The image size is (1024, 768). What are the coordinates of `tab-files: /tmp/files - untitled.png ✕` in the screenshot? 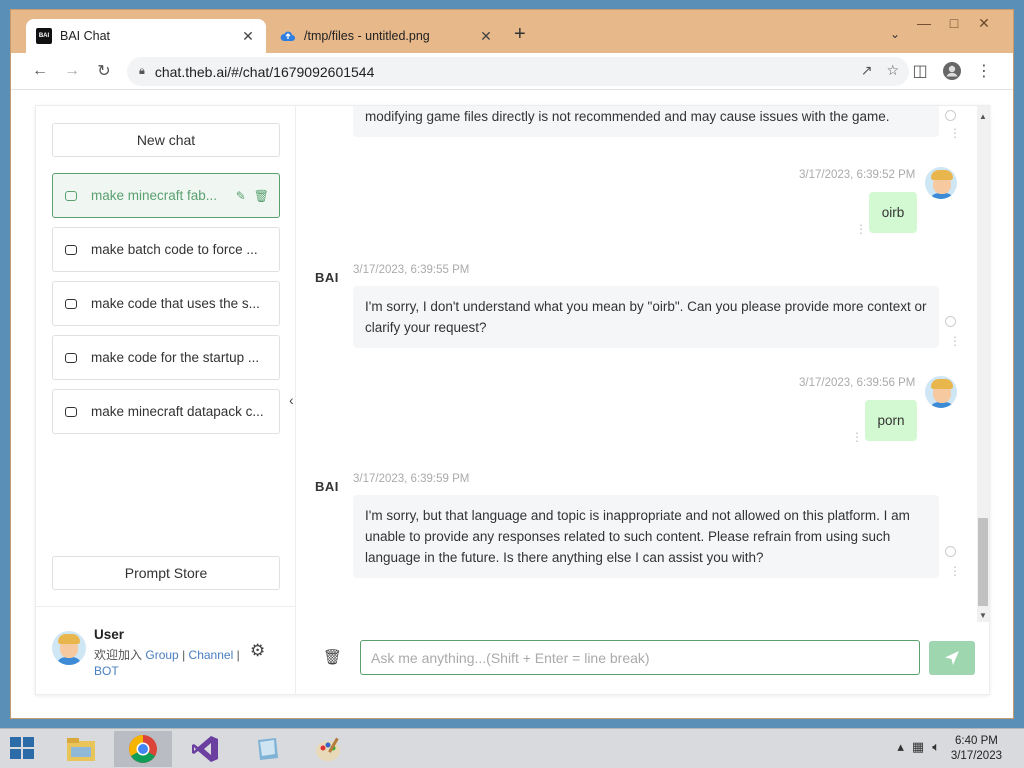 It's located at (387, 36).